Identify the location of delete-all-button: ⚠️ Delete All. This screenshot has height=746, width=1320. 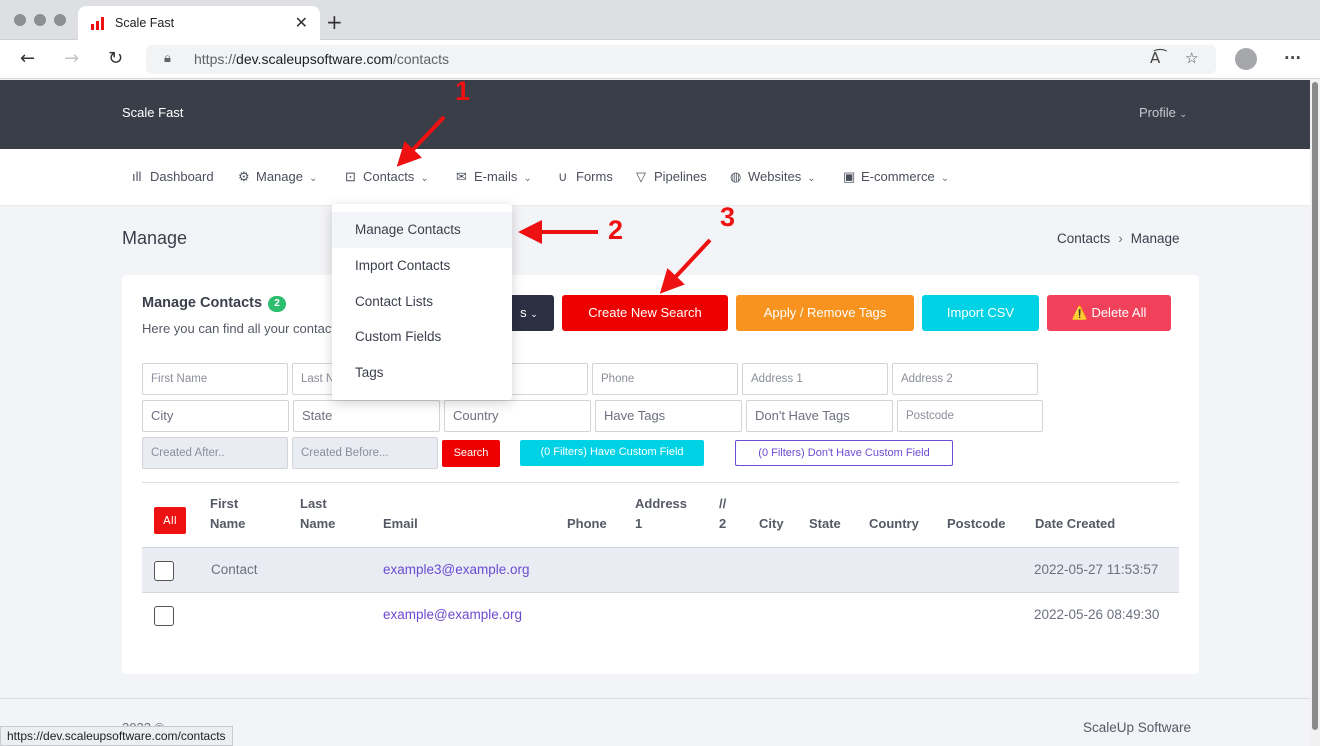
(1109, 313).